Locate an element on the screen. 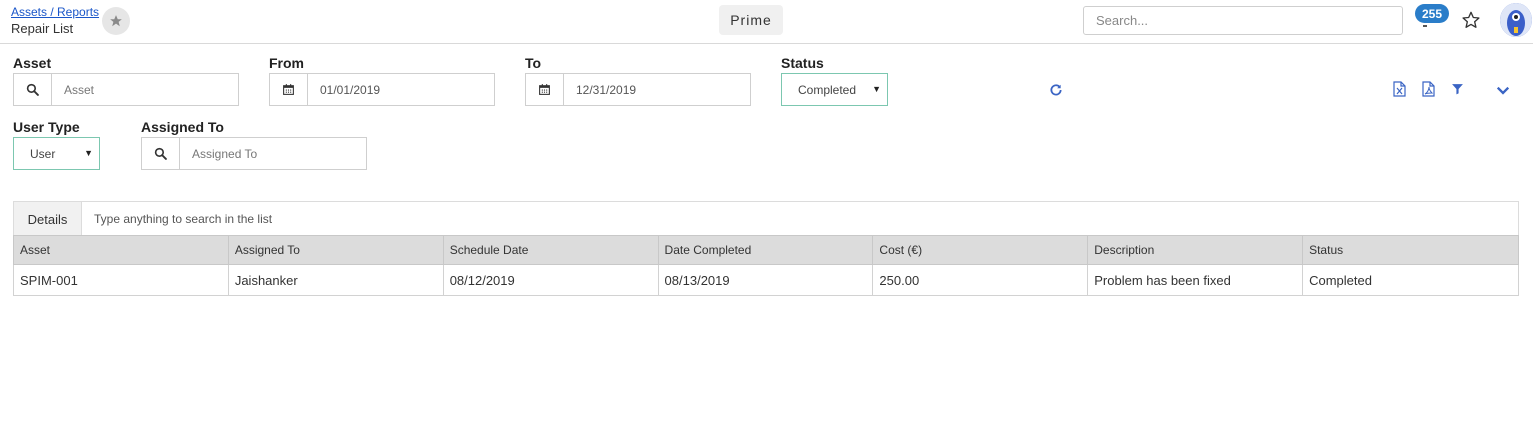 Image resolution: width=1533 pixels, height=423 pixels. asset-search-button is located at coordinates (33, 89).